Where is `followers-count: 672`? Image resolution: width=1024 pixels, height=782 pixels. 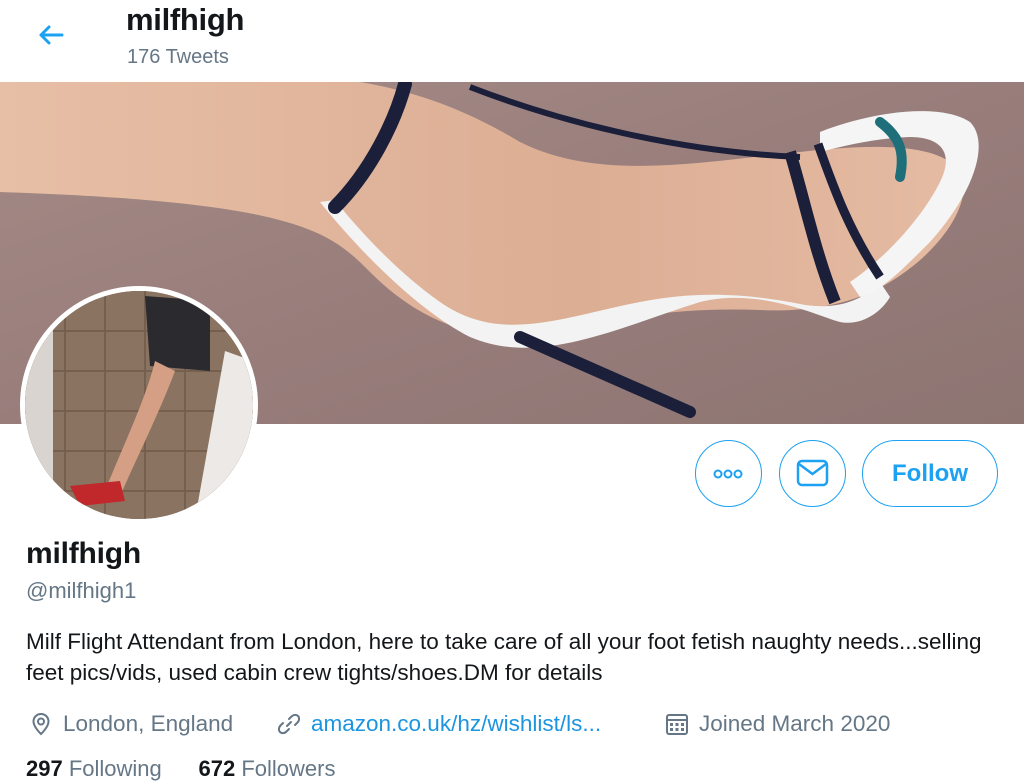
followers-count: 672 is located at coordinates (217, 768).